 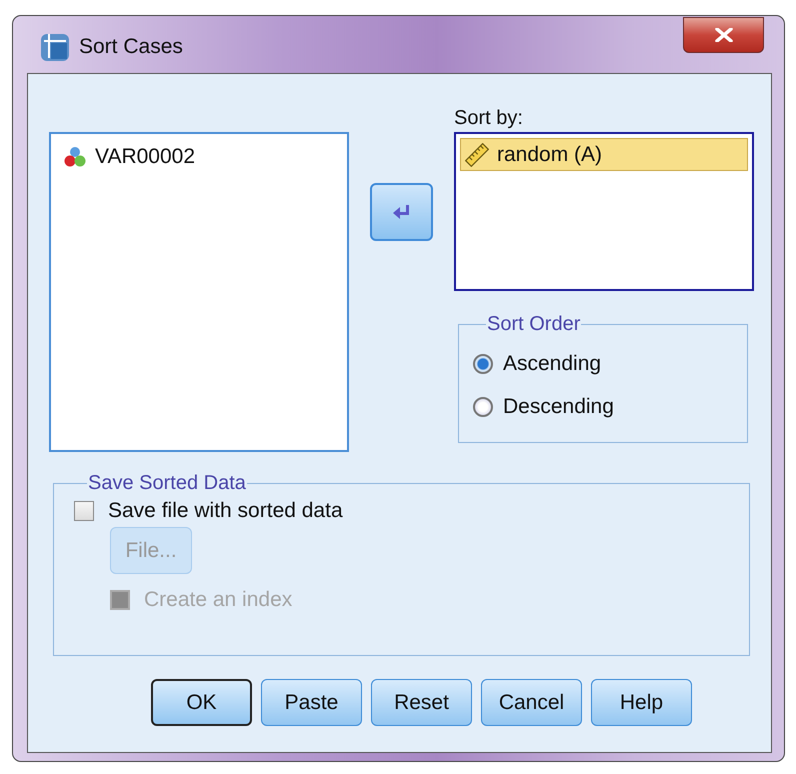 What do you see at coordinates (489, 119) in the screenshot?
I see `sort-by-label: Sort by:` at bounding box center [489, 119].